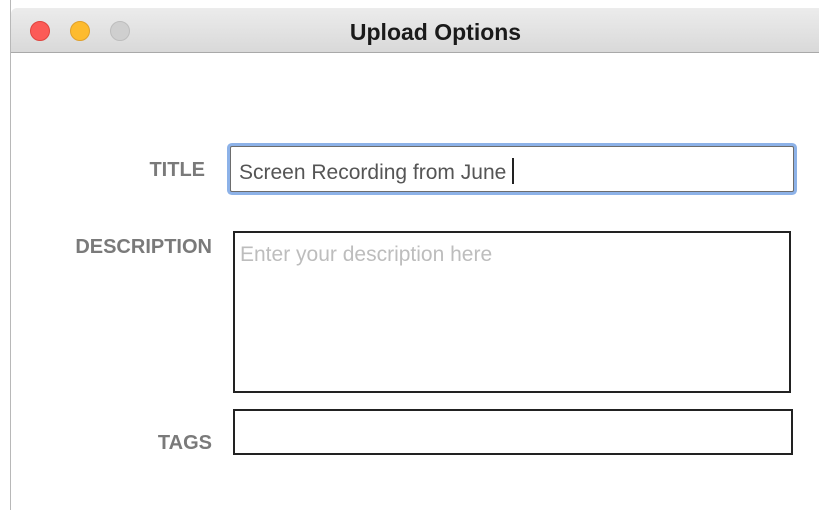 The image size is (819, 510). Describe the element at coordinates (377, 171) in the screenshot. I see `title-input-value: Screen Recording from June` at that location.